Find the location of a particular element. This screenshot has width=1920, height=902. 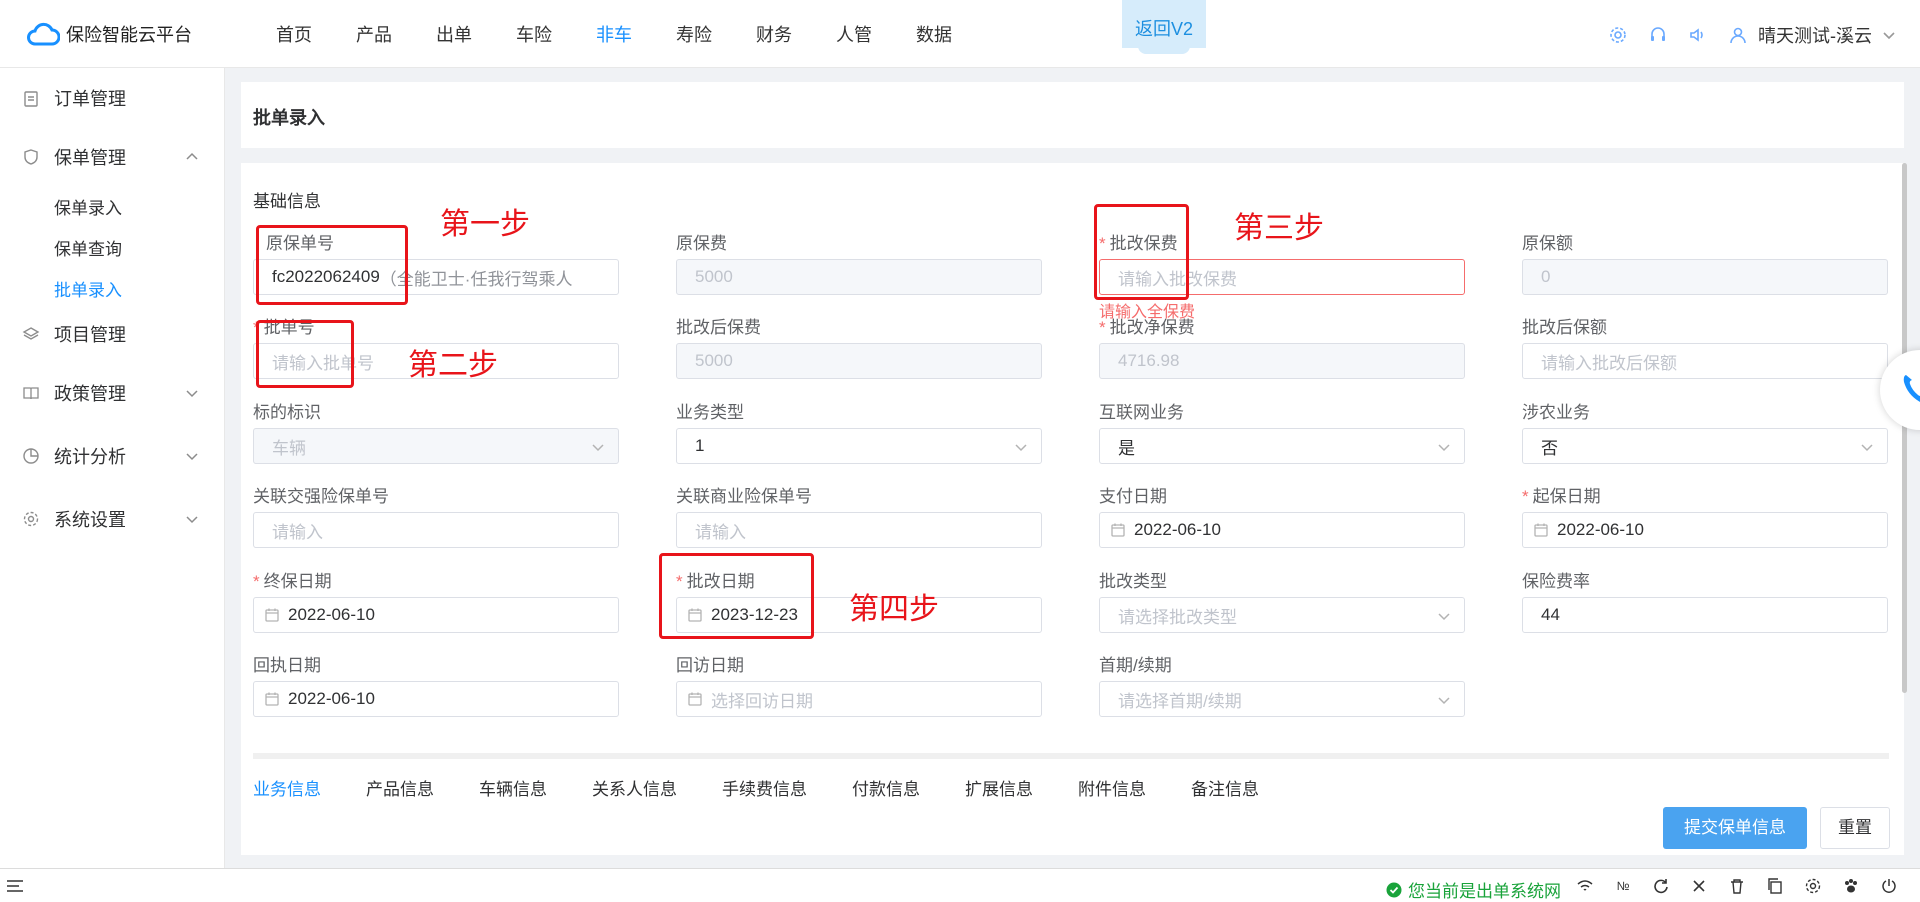

period-label: 首期/续期 is located at coordinates (1135, 665).